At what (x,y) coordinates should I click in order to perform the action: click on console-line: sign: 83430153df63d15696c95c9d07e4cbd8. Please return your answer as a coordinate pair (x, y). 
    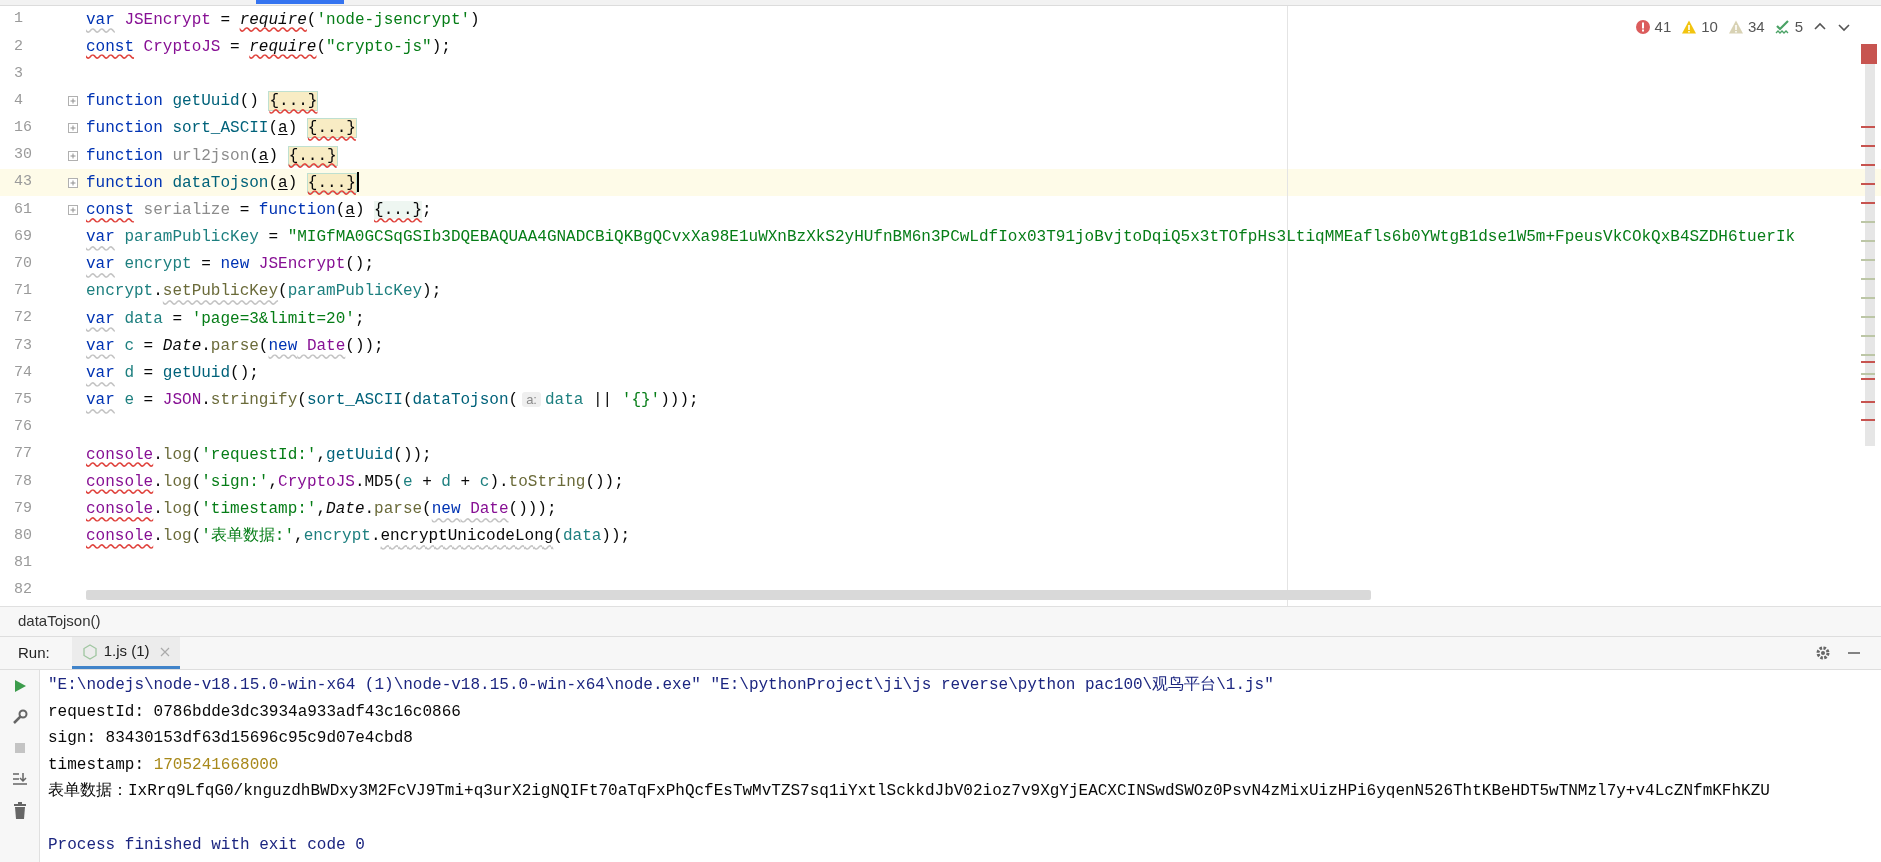
    Looking at the image, I should click on (230, 739).